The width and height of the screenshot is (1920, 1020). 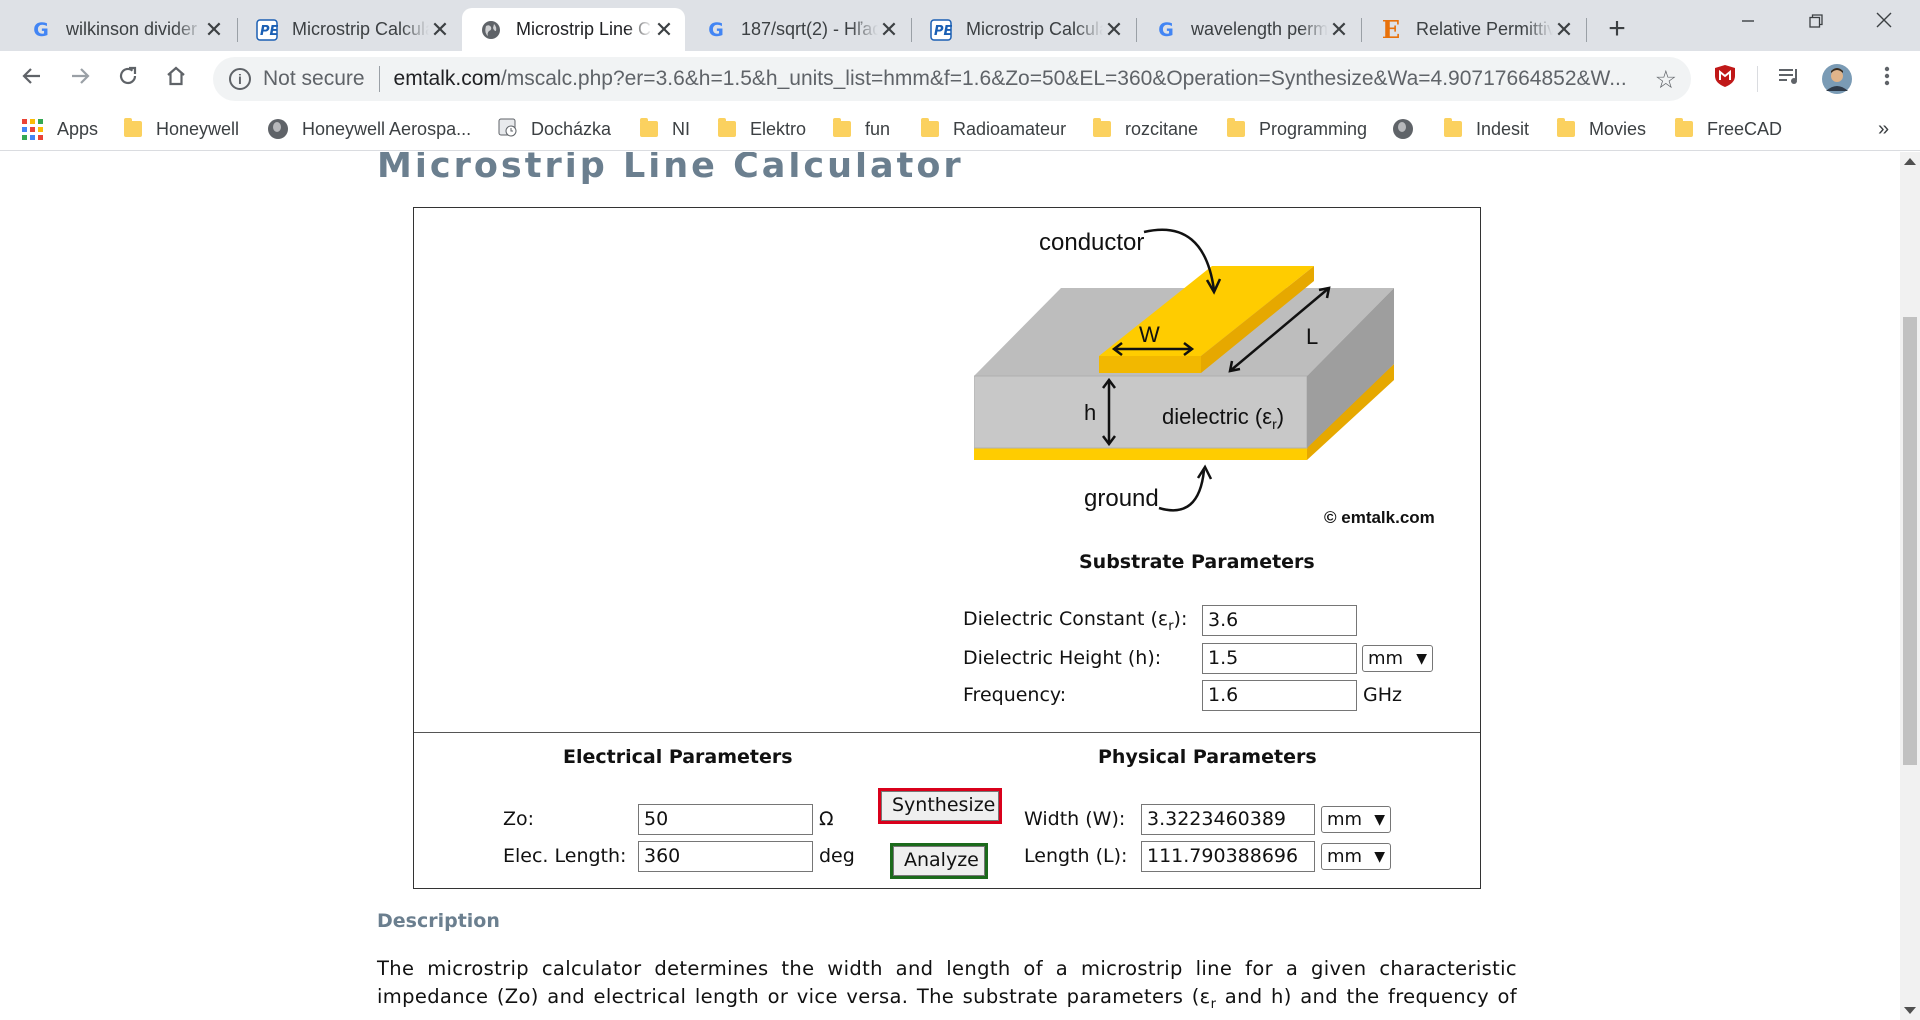 I want to click on length-label: Length (L):, so click(x=1076, y=856).